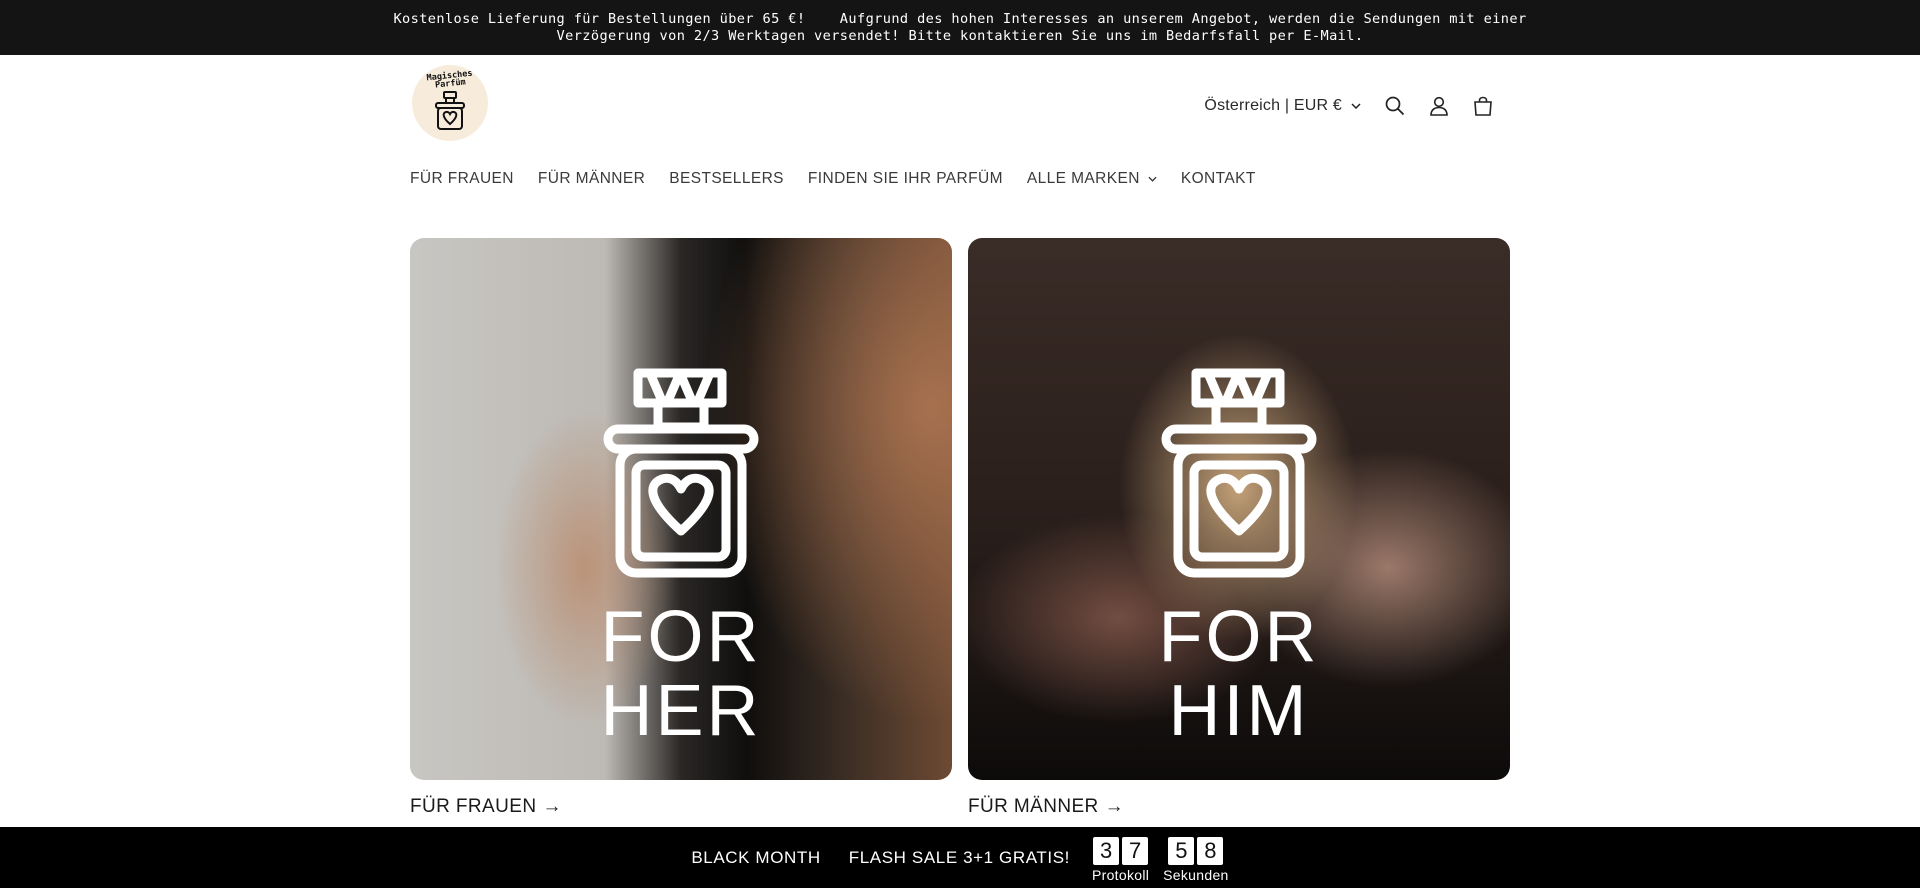 Image resolution: width=1920 pixels, height=888 pixels. I want to click on countdown-digits: 5 8, so click(1196, 850).